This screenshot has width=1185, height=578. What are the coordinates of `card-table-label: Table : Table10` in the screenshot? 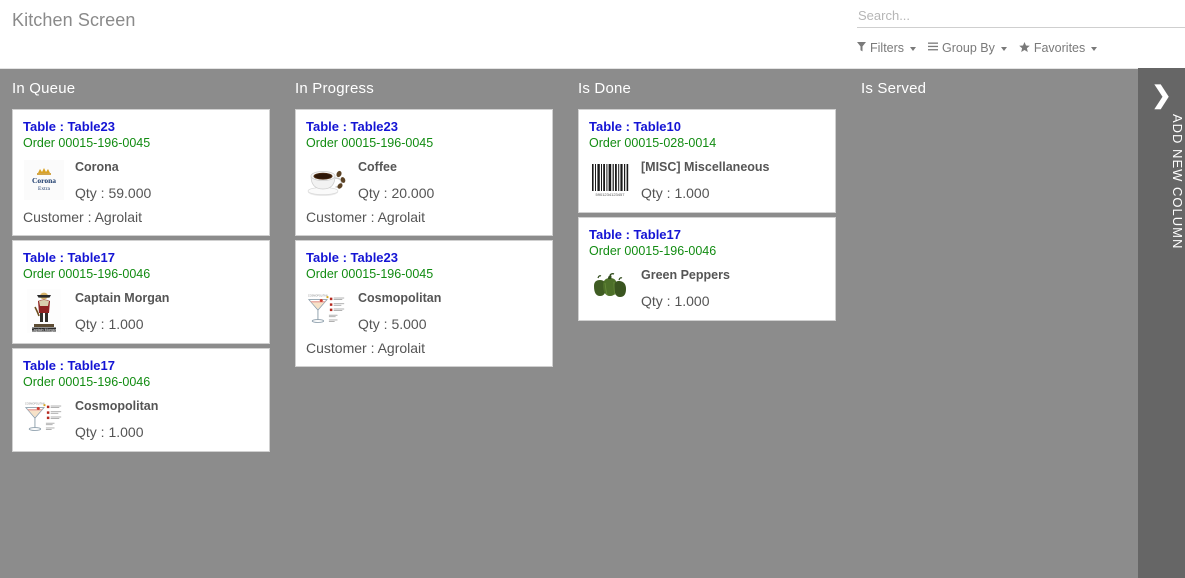 It's located at (635, 126).